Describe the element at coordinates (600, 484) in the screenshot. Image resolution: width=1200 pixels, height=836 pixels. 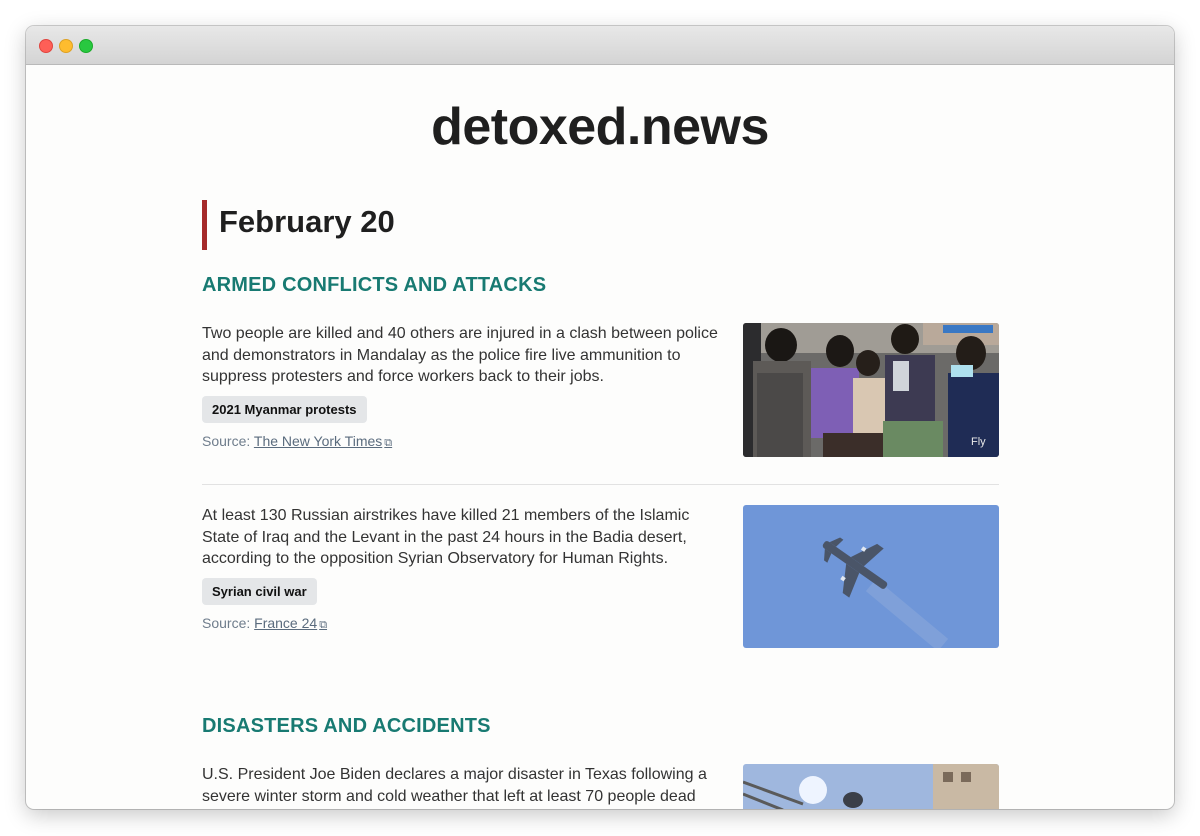
I see `story-divider` at that location.